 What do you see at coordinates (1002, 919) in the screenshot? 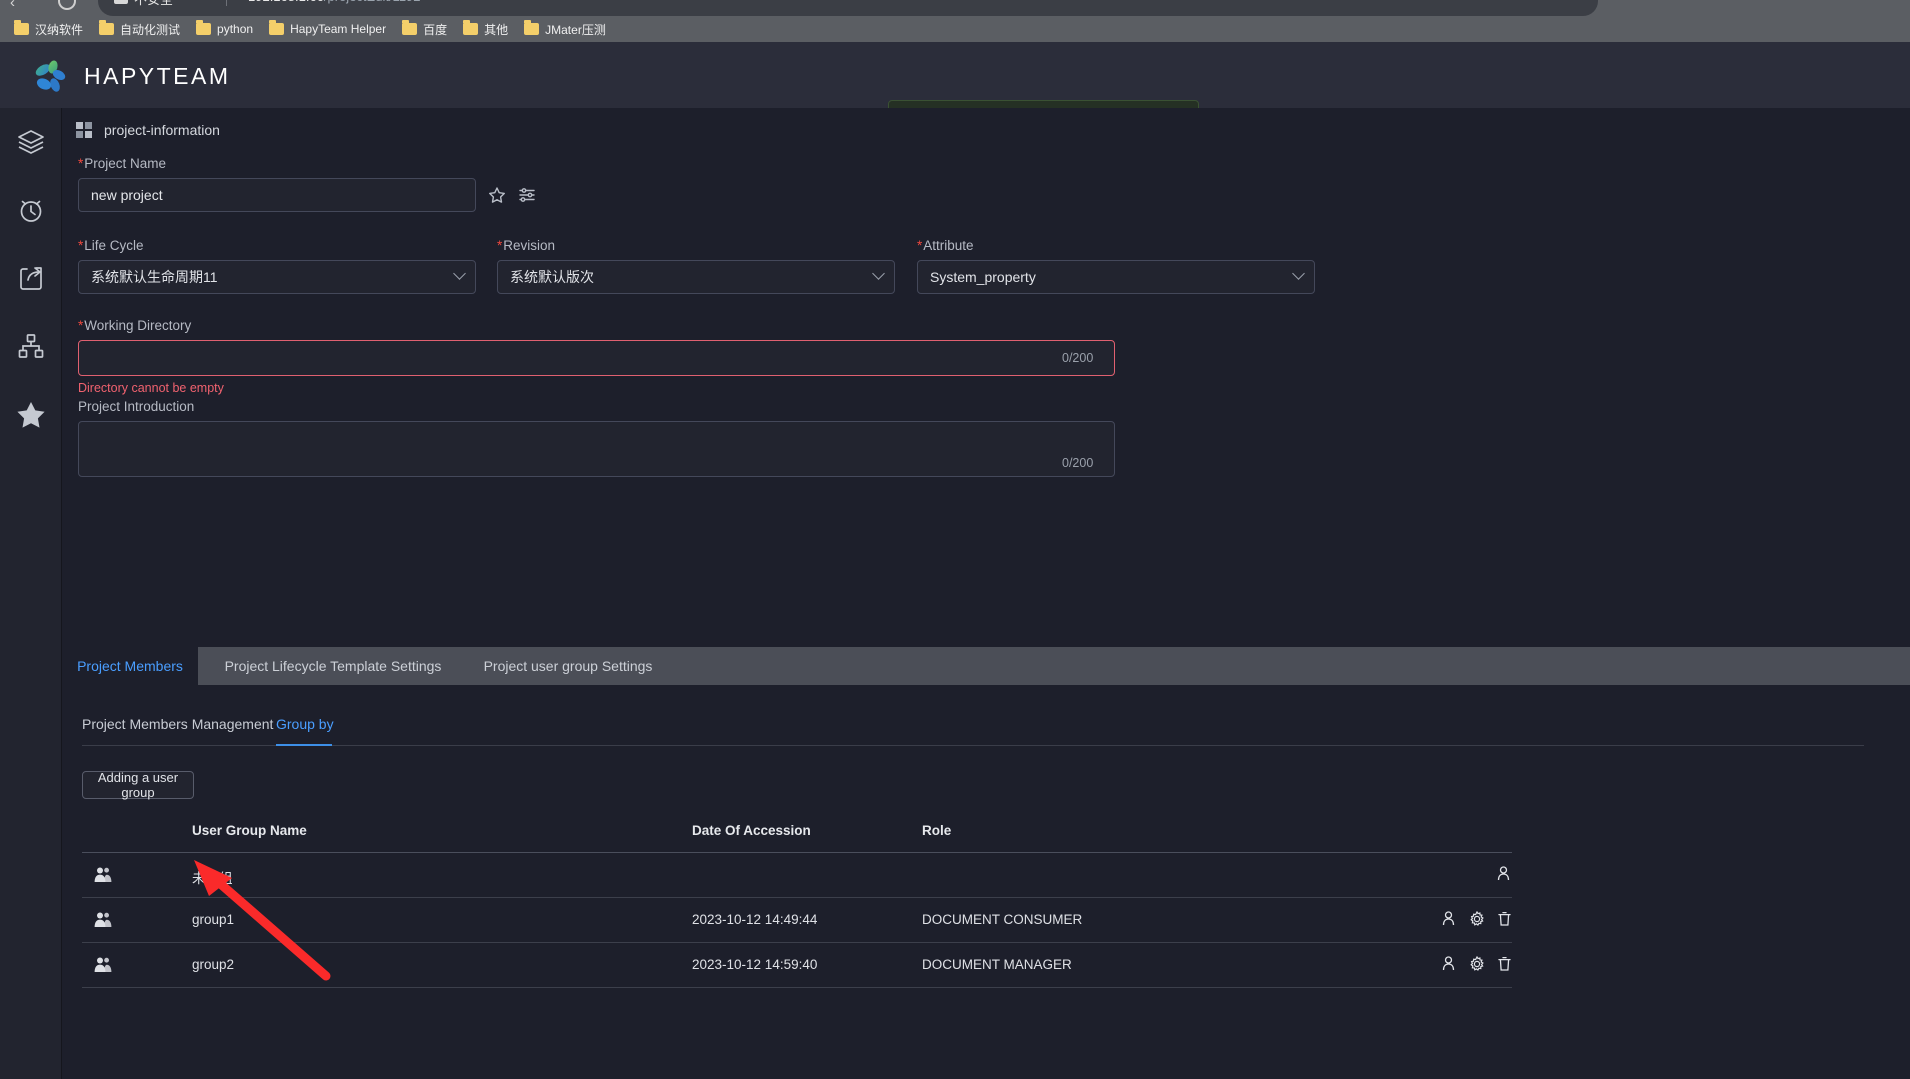
I see `cell-role: DOCUMENT CONSUMER` at bounding box center [1002, 919].